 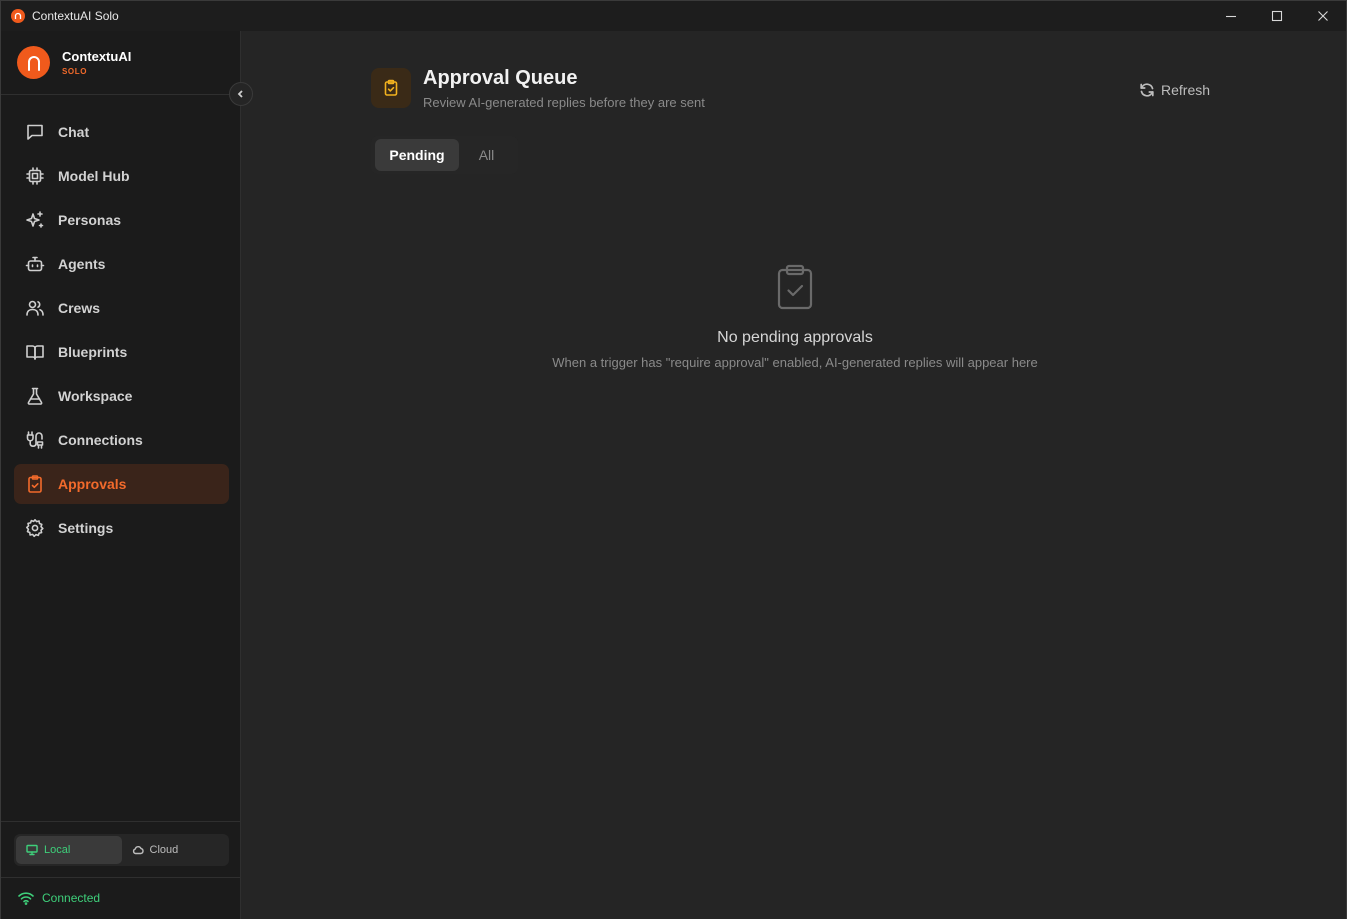 I want to click on chevron-left-icon, so click(x=240, y=94).